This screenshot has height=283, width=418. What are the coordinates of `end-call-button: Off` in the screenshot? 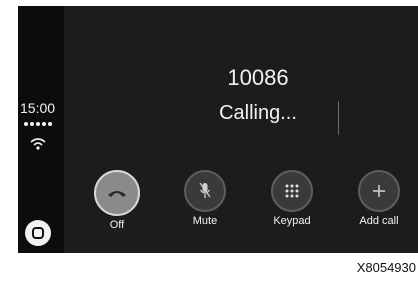 It's located at (117, 200).